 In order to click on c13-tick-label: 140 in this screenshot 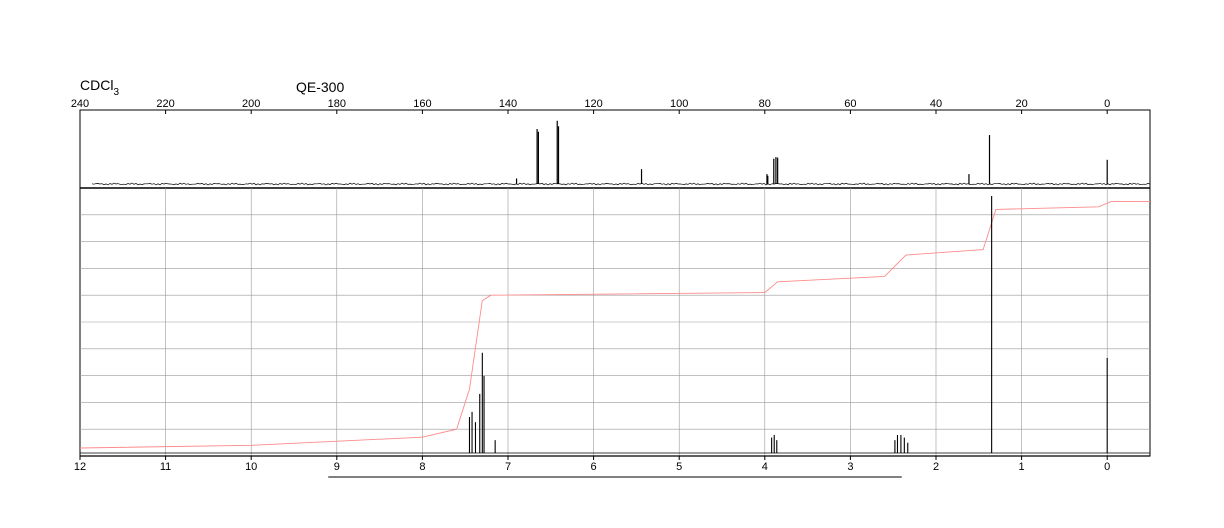, I will do `click(508, 104)`.